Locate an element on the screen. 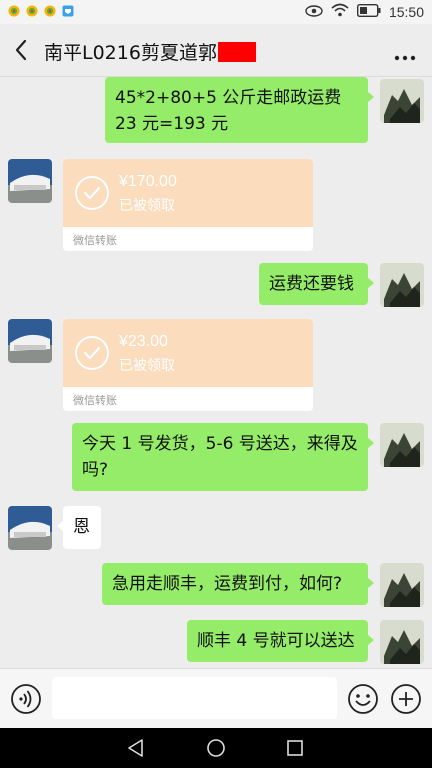  more-options-icon is located at coordinates (405, 54).